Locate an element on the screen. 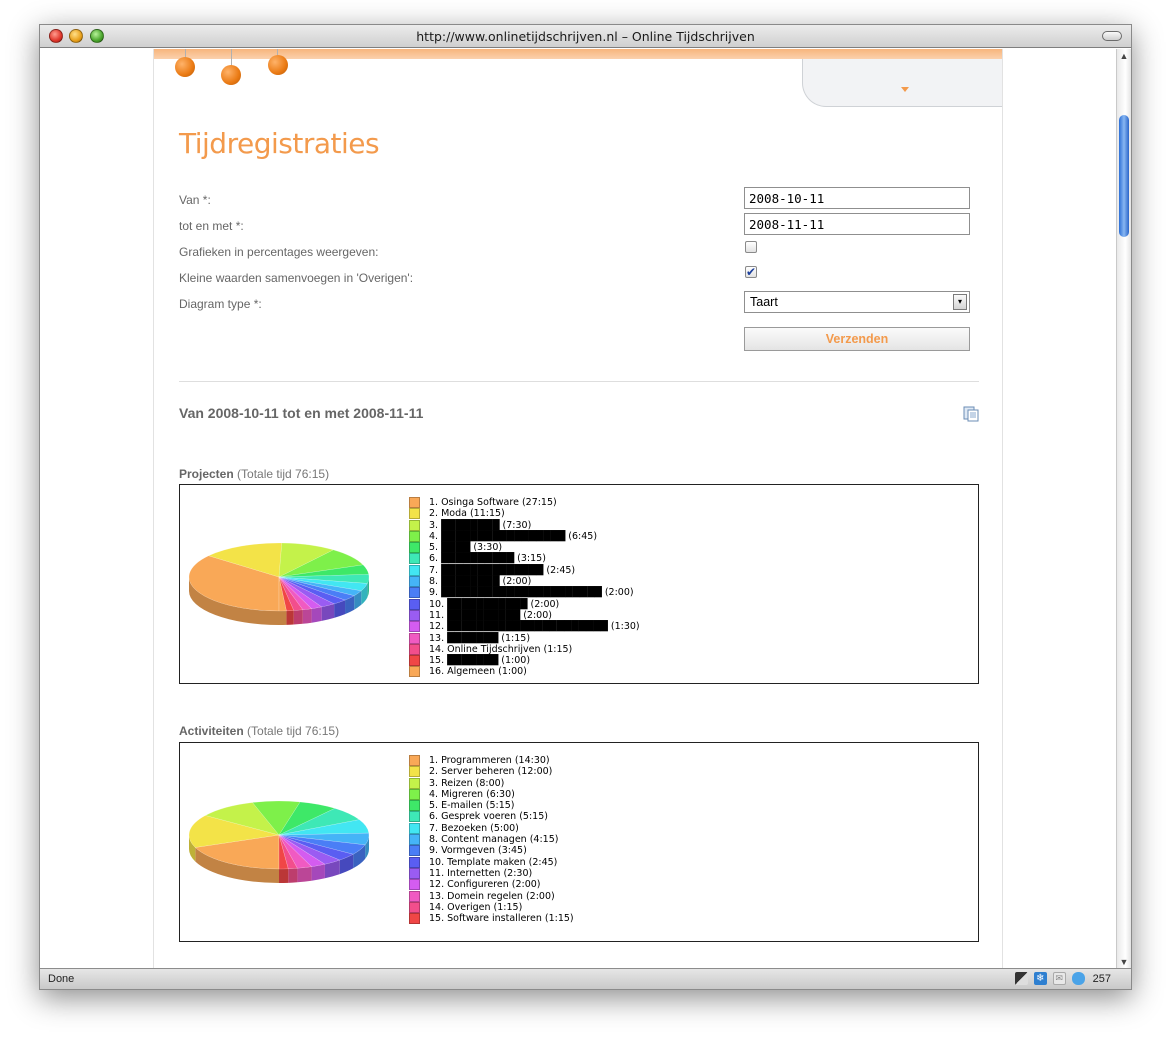 The image size is (1171, 1043). legend-label: 10. ███████████ (2:00) is located at coordinates (494, 604).